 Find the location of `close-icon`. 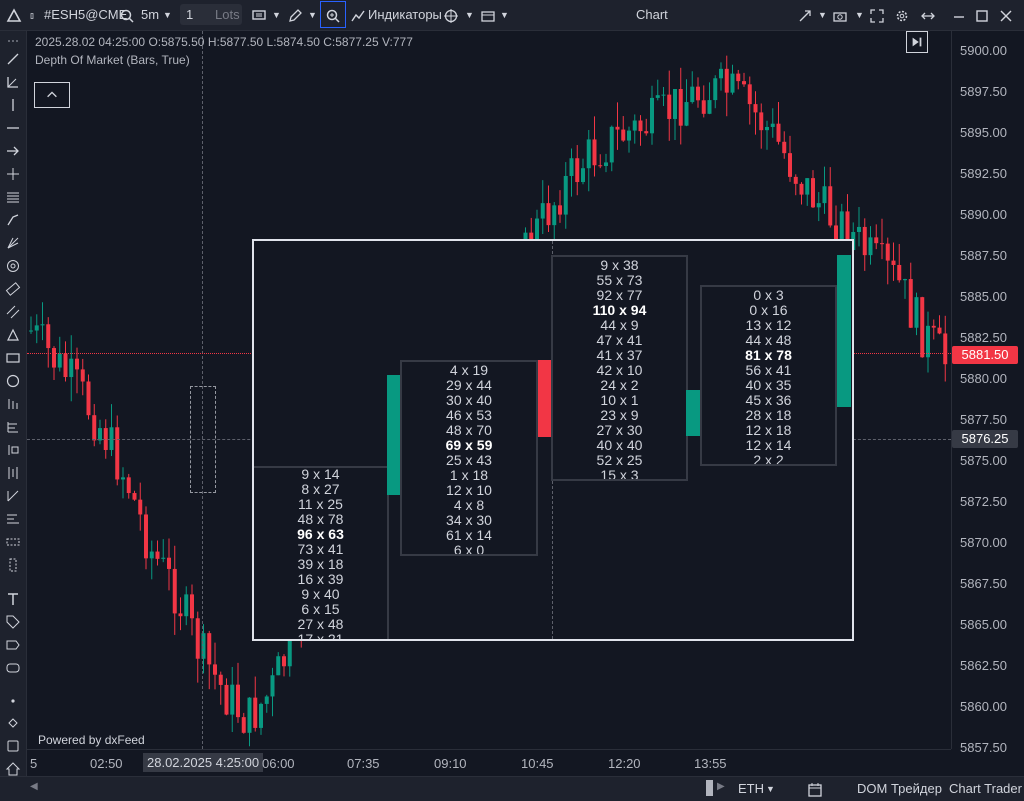

close-icon is located at coordinates (1006, 15).